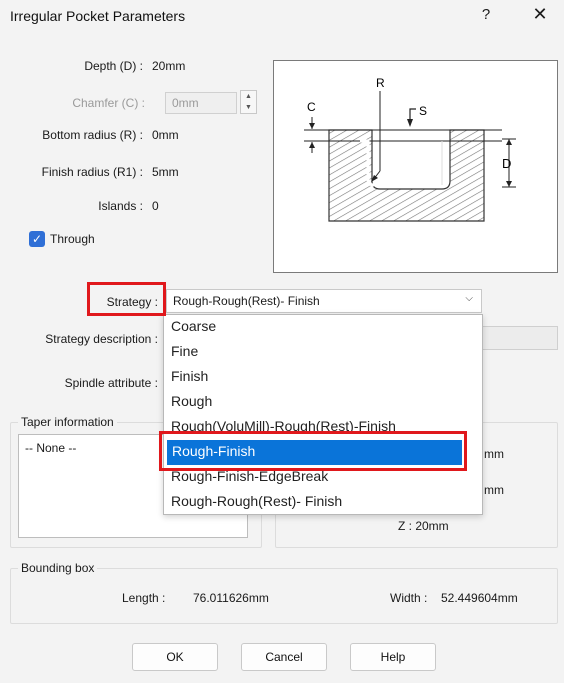  Describe the element at coordinates (126, 299) in the screenshot. I see `strategy-label-highlight` at that location.